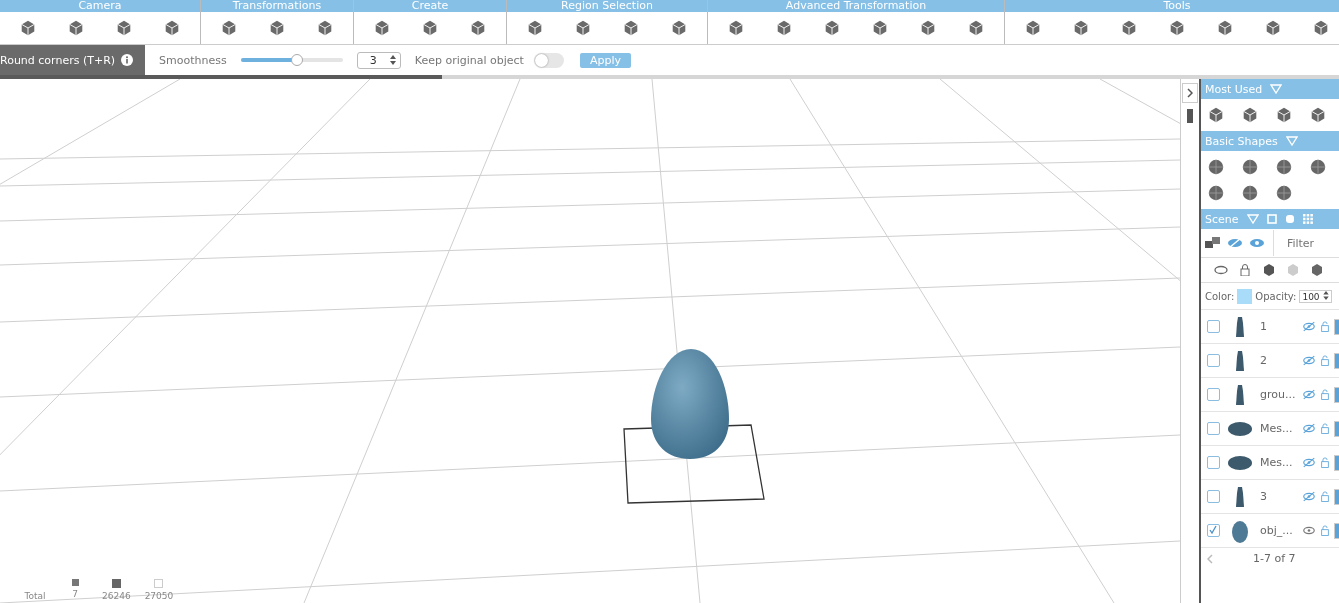  I want to click on keep-original-label: Keep original object, so click(469, 60).